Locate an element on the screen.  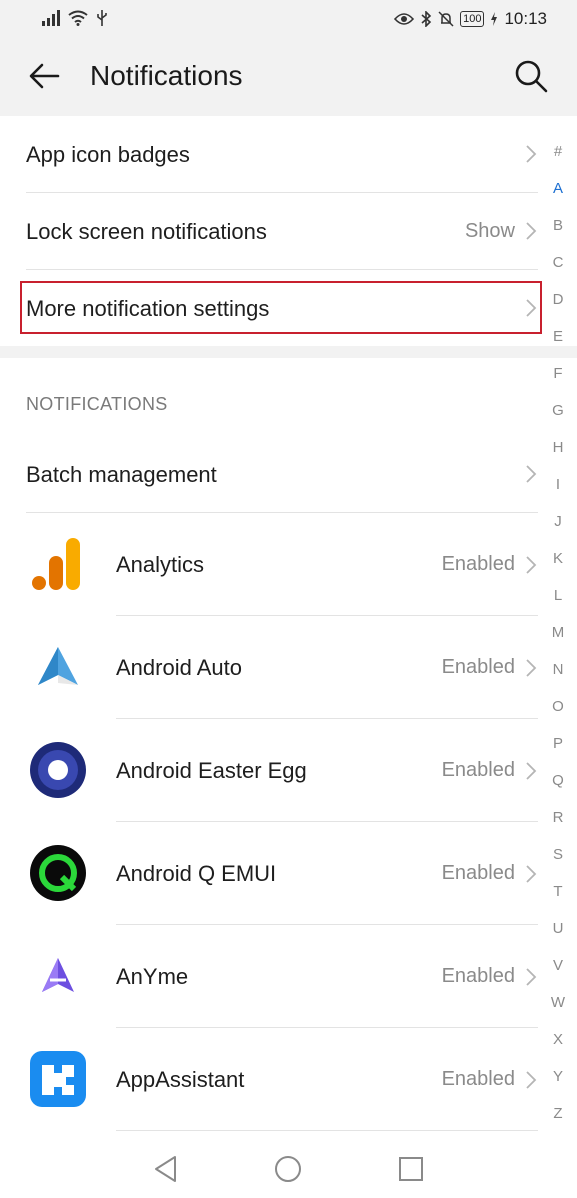
usb-icon is located at coordinates (102, 18).